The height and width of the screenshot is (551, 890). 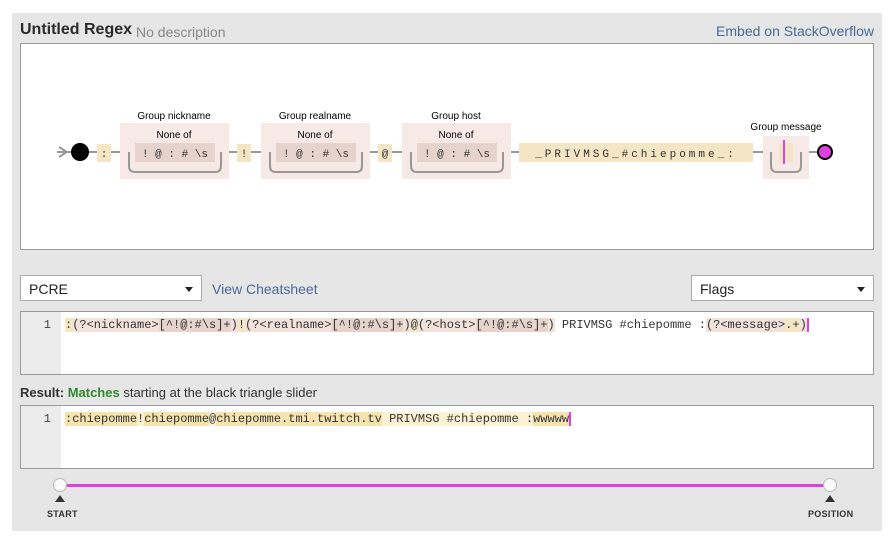 What do you see at coordinates (782, 288) in the screenshot?
I see `flags-select: Flags` at bounding box center [782, 288].